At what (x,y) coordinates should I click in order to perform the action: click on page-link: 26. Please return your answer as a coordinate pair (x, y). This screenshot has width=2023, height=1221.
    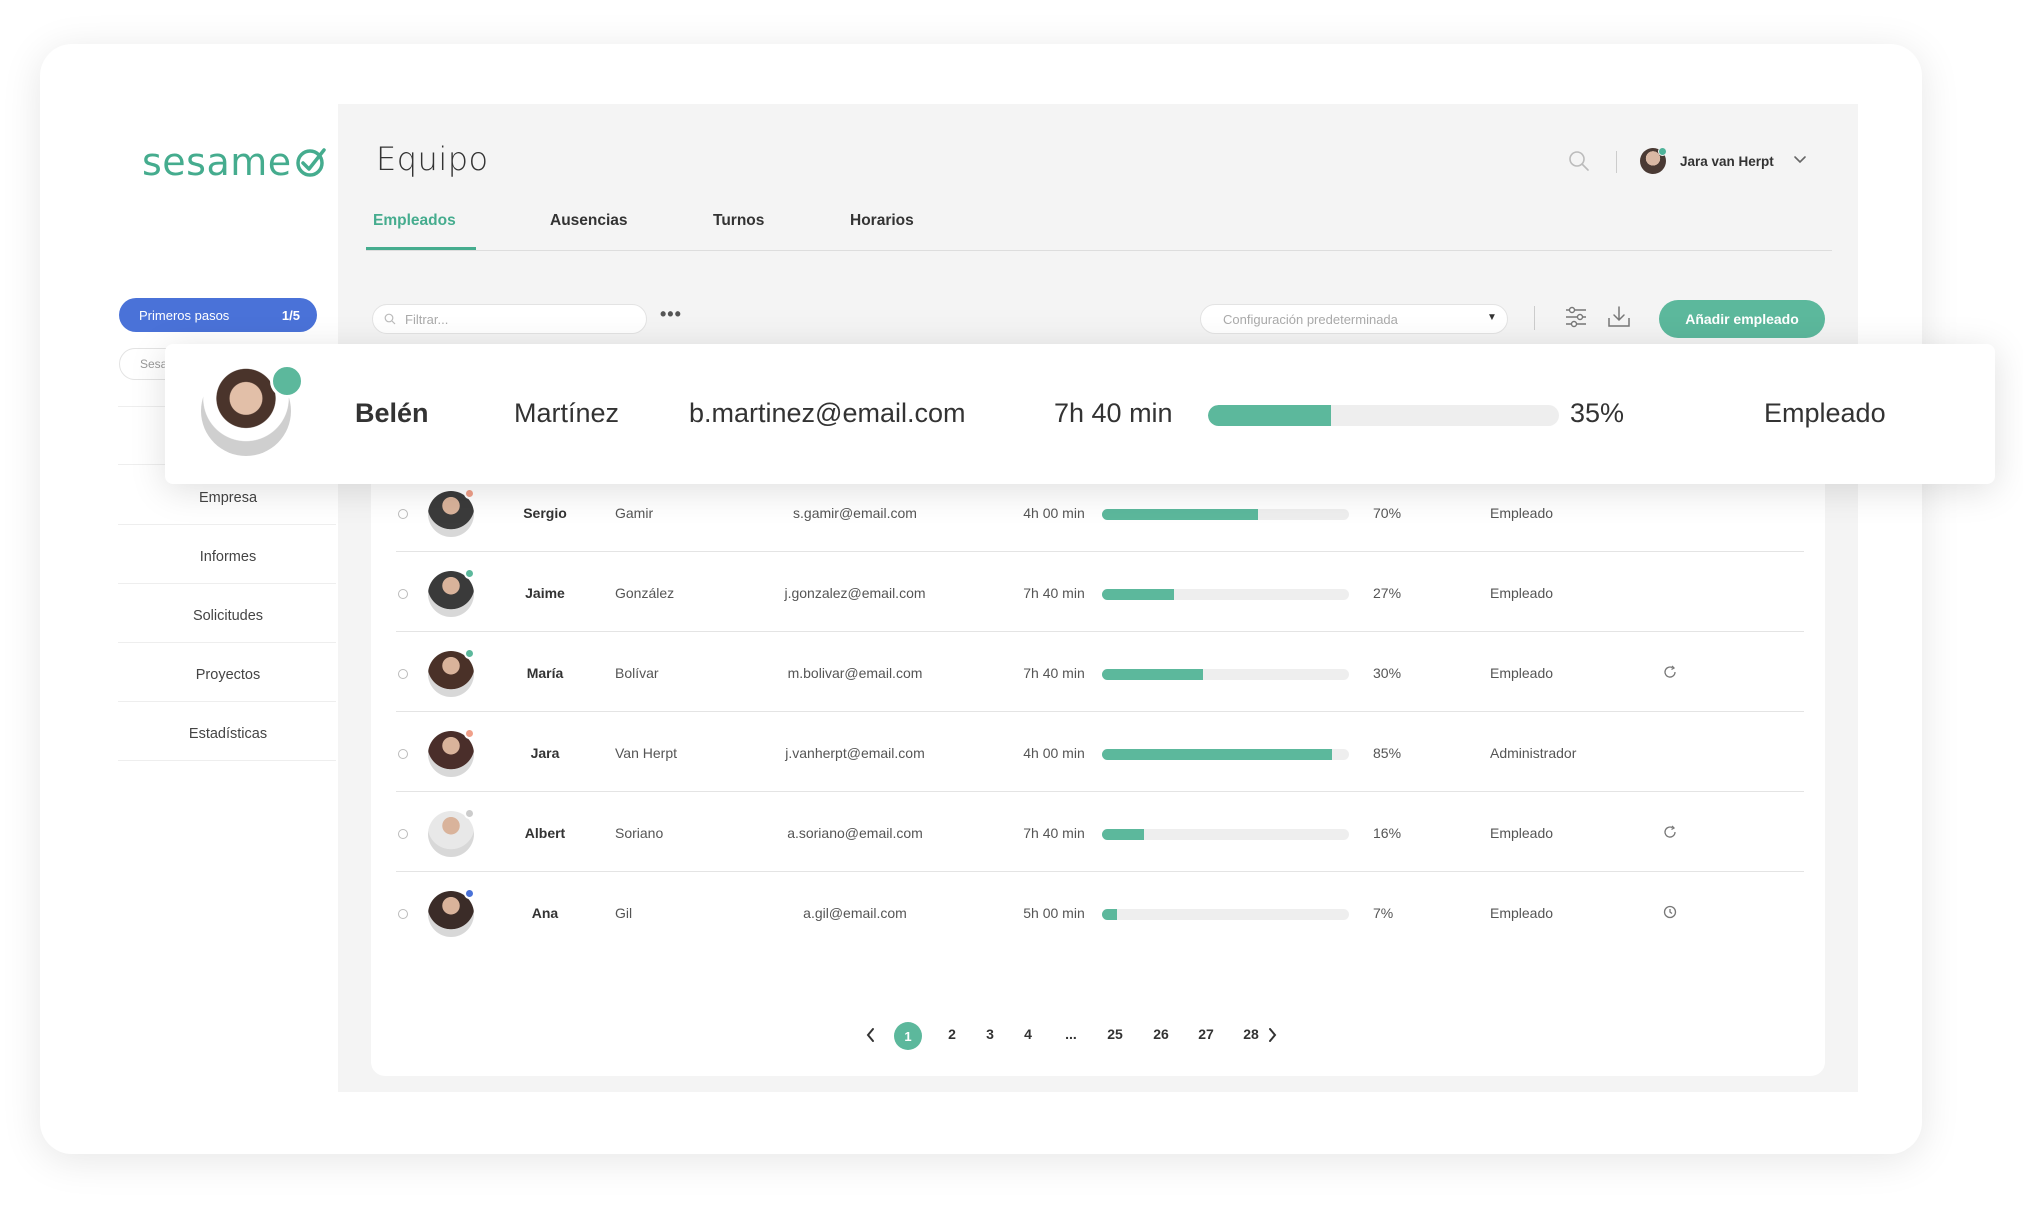
    Looking at the image, I should click on (1161, 1034).